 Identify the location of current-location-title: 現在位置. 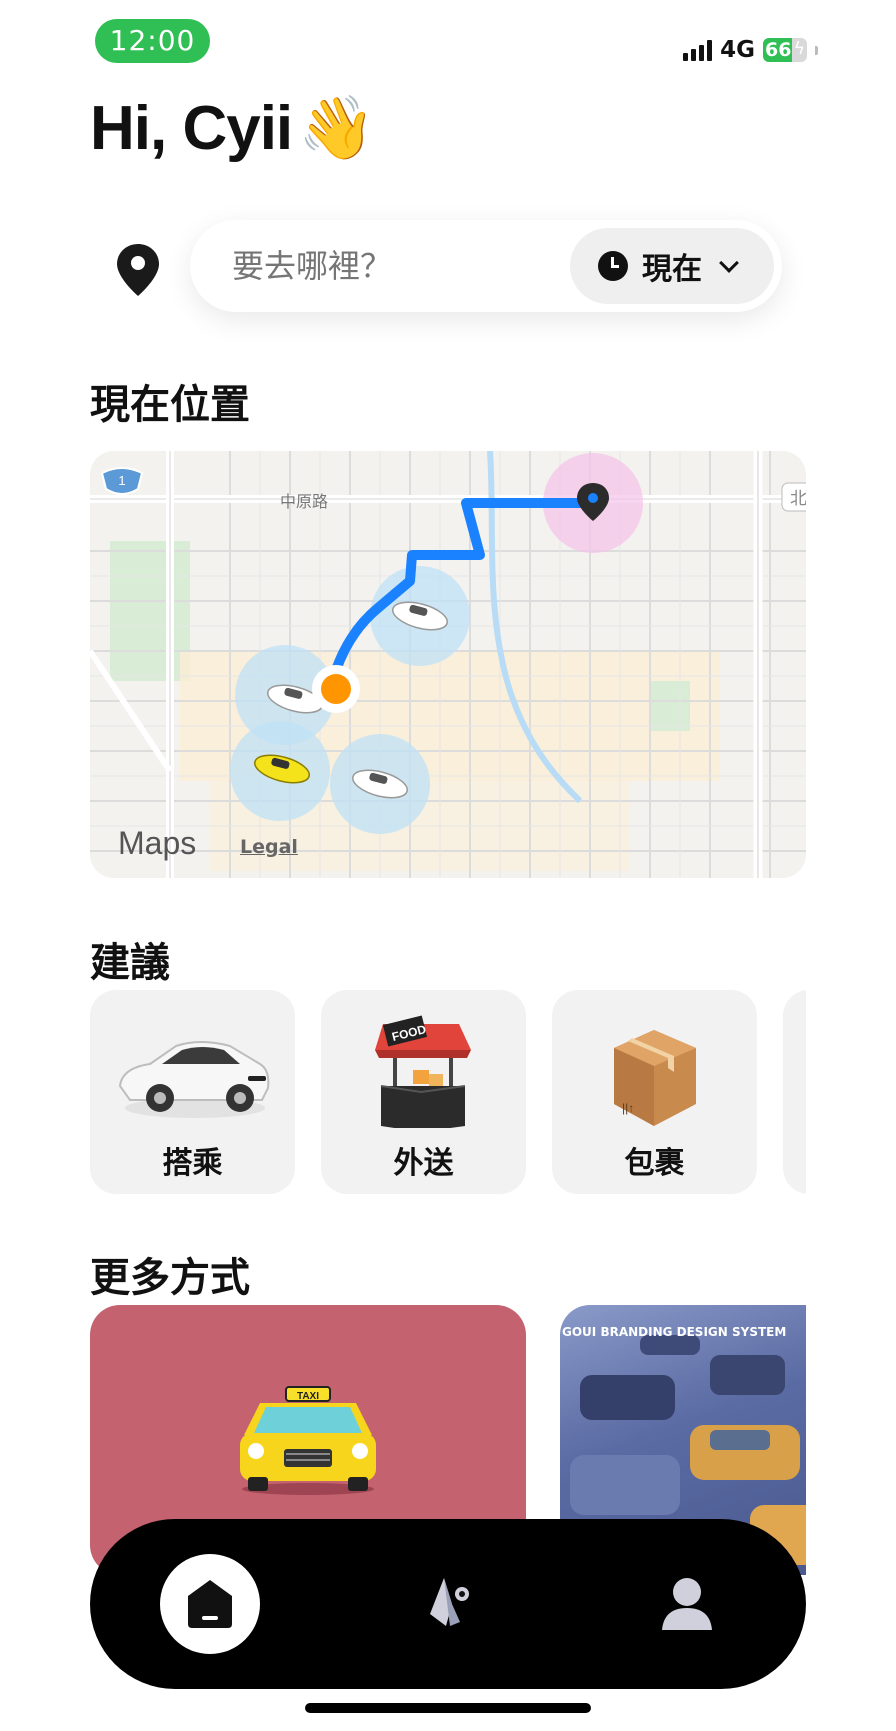
(170, 405).